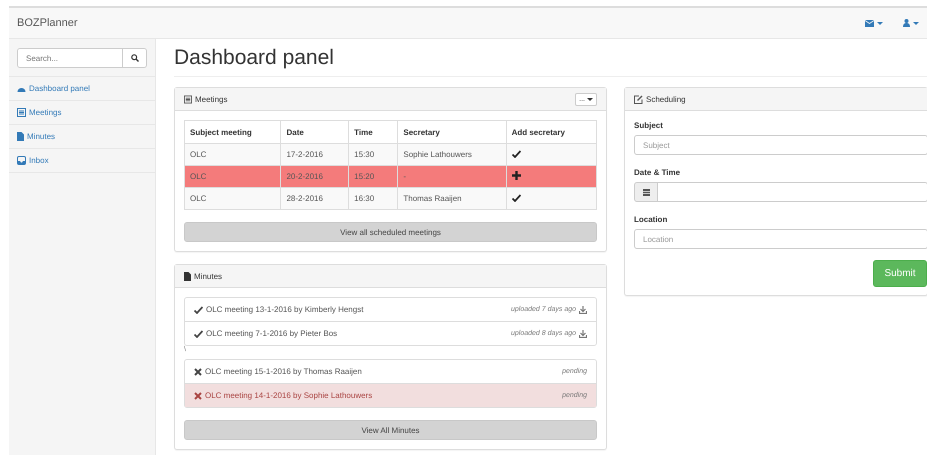 The width and height of the screenshot is (927, 455). Describe the element at coordinates (285, 309) in the screenshot. I see `minutes-title: OLC meeting 13-1-2016 by Kimberly Hengst` at that location.